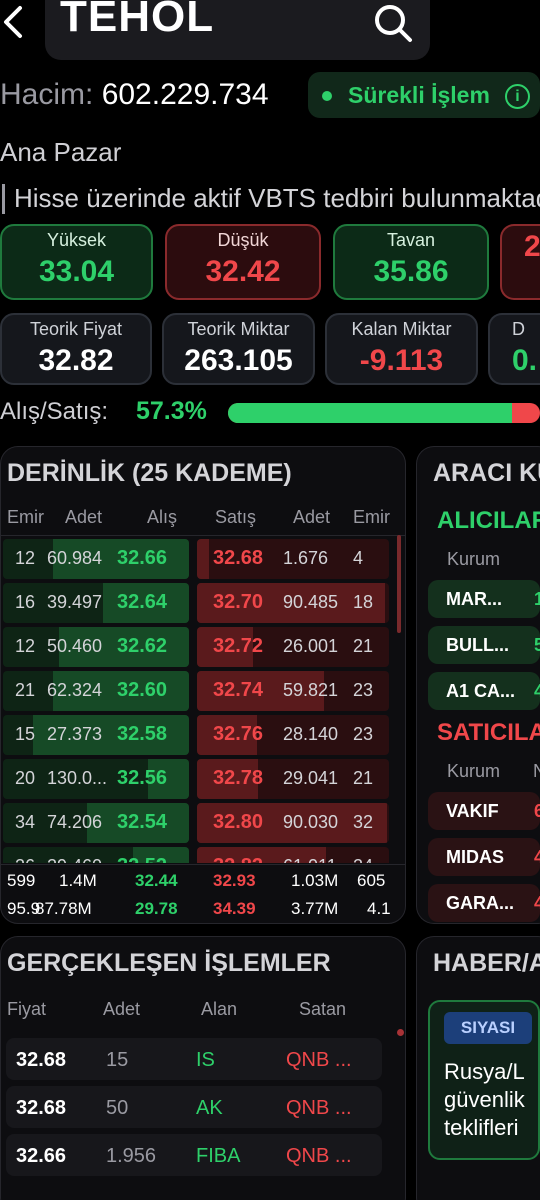  I want to click on bid-orders: 15, so click(25, 734).